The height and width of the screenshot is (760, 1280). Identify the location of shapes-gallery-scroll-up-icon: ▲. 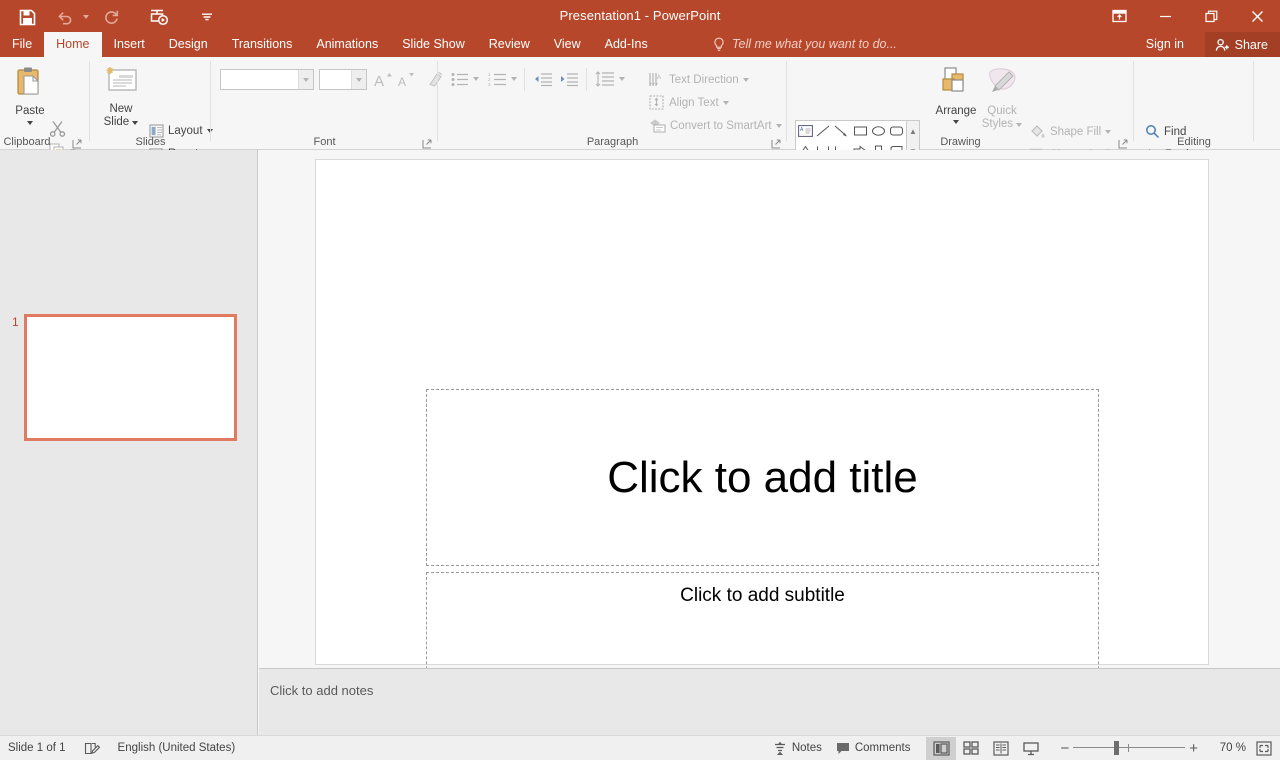
(913, 131).